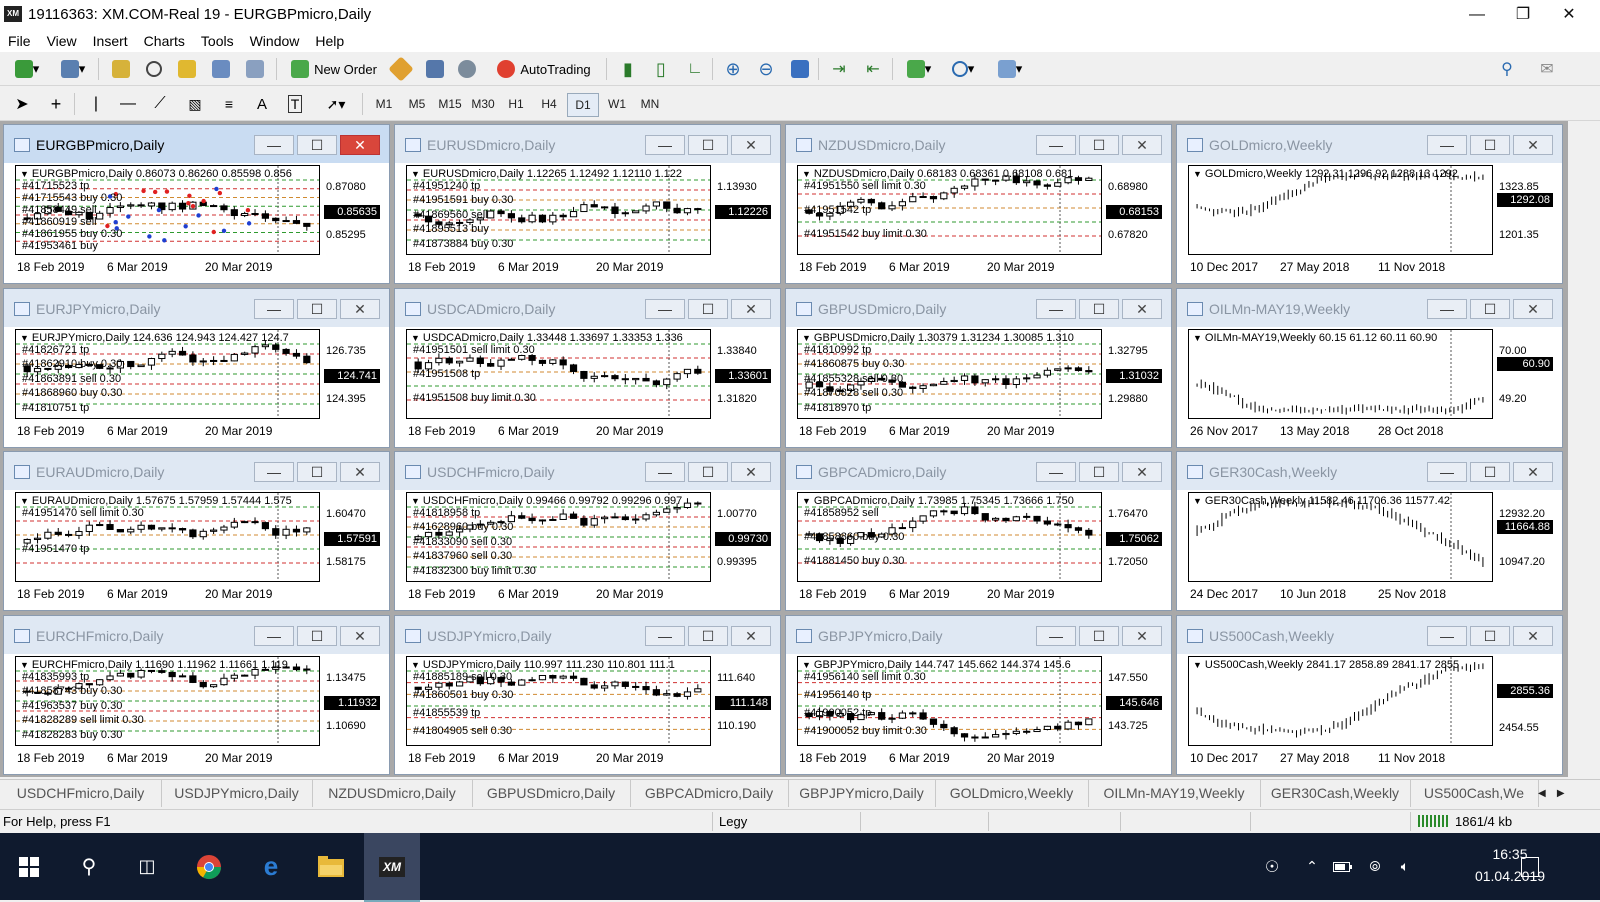  What do you see at coordinates (154, 69) in the screenshot?
I see `data-window-button` at bounding box center [154, 69].